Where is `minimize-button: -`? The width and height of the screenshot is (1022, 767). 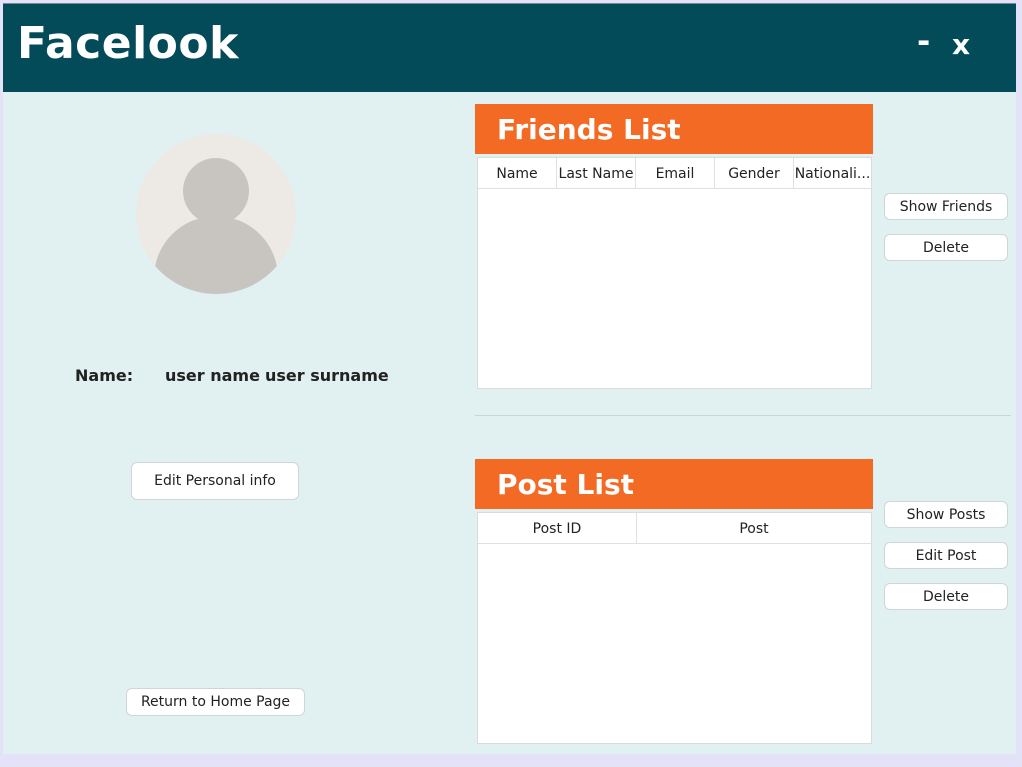 minimize-button: - is located at coordinates (923, 41).